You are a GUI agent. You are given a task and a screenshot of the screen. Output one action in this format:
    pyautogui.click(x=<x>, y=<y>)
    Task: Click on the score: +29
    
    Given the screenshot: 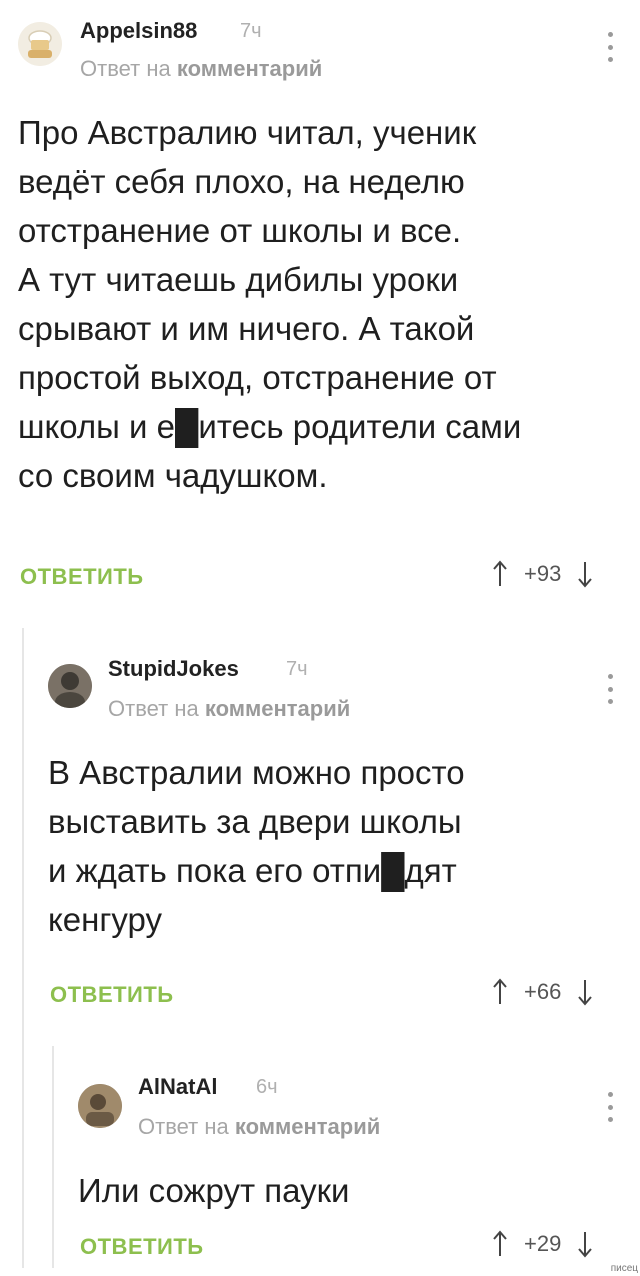 What is the action you would take?
    pyautogui.click(x=543, y=1243)
    